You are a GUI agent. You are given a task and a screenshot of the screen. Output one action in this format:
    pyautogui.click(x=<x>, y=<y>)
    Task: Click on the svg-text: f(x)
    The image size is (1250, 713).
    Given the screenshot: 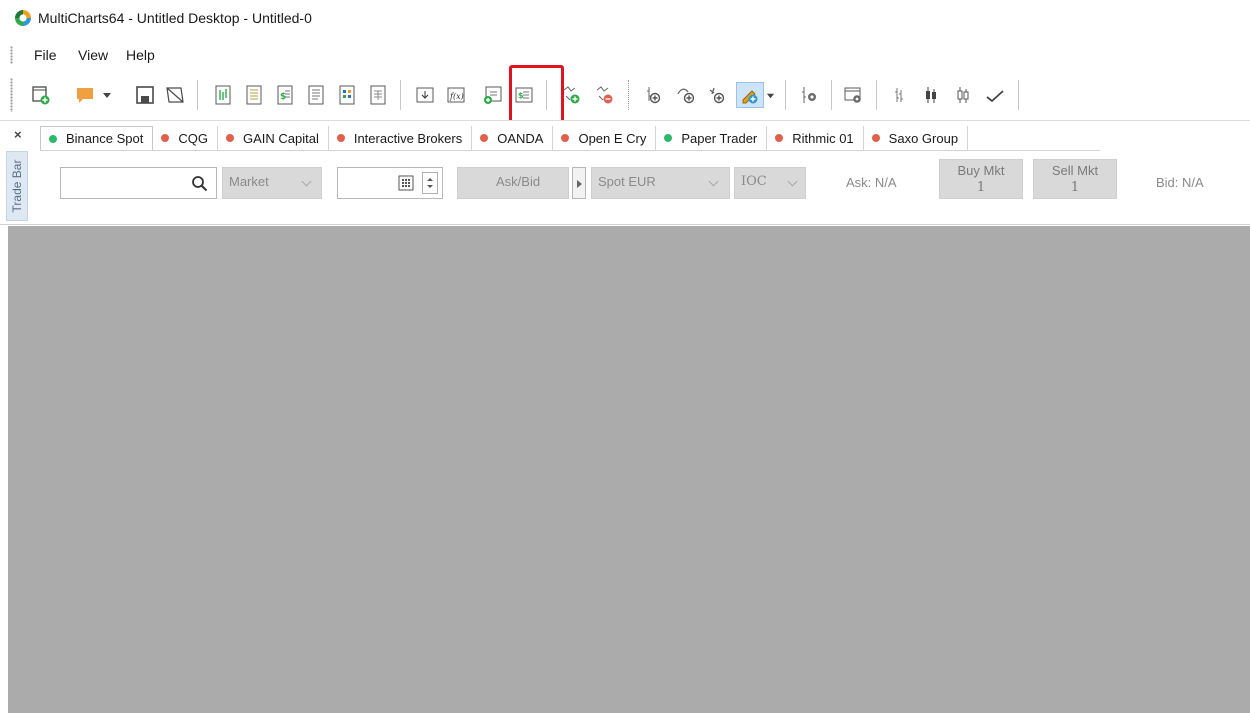 What is the action you would take?
    pyautogui.click(x=456, y=96)
    